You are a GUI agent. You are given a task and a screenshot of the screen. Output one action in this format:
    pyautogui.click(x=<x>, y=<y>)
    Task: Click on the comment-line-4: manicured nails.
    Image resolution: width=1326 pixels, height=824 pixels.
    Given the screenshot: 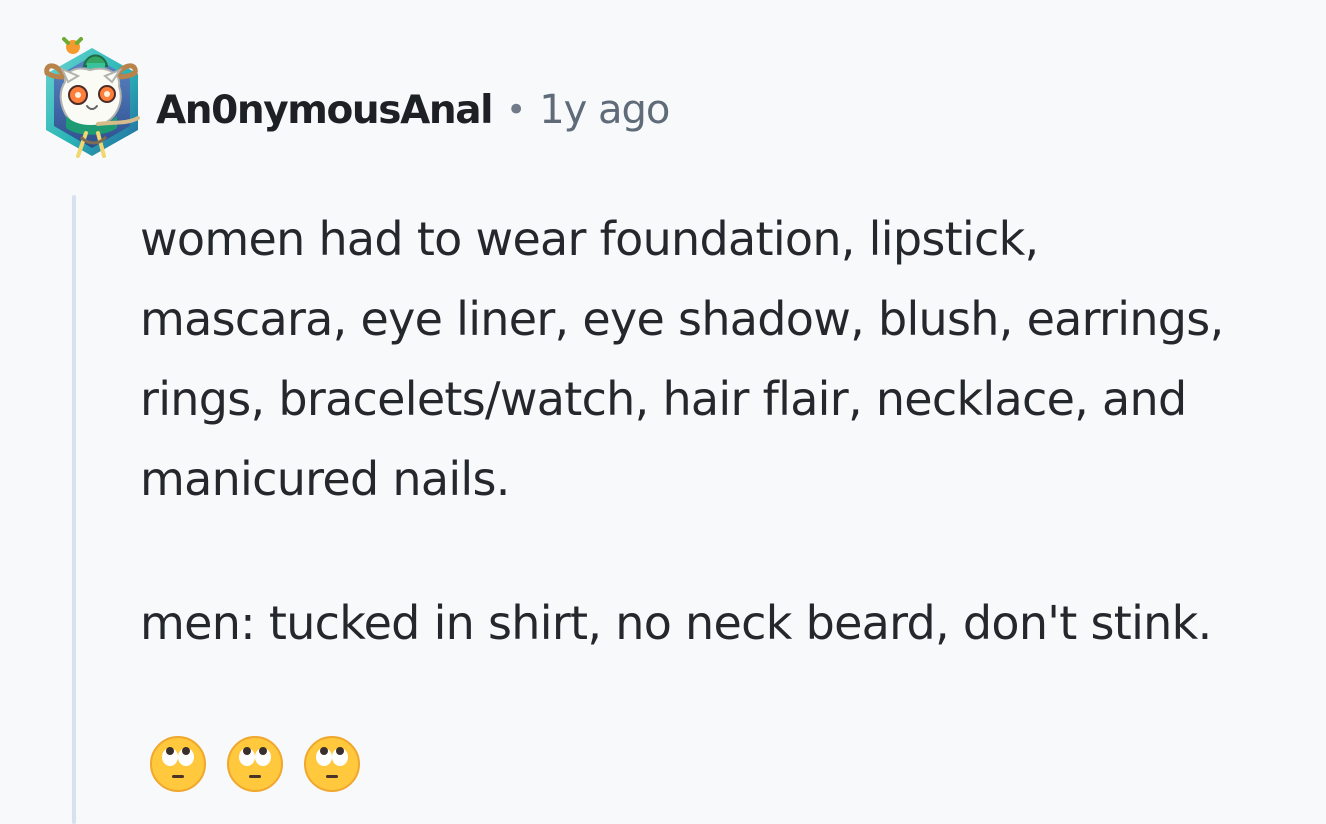 What is the action you would take?
    pyautogui.click(x=325, y=479)
    